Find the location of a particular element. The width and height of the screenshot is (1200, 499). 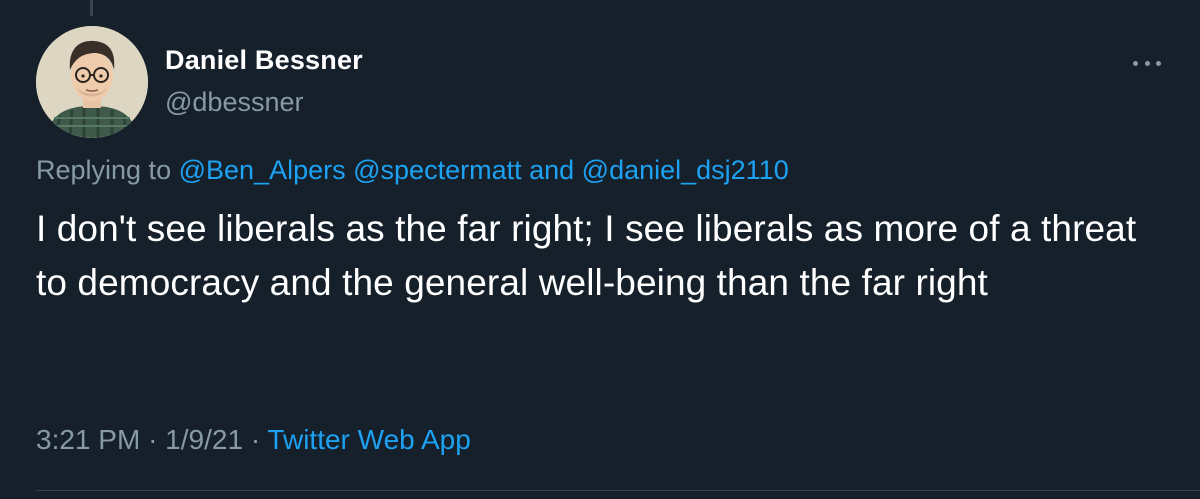

avatar is located at coordinates (92, 82).